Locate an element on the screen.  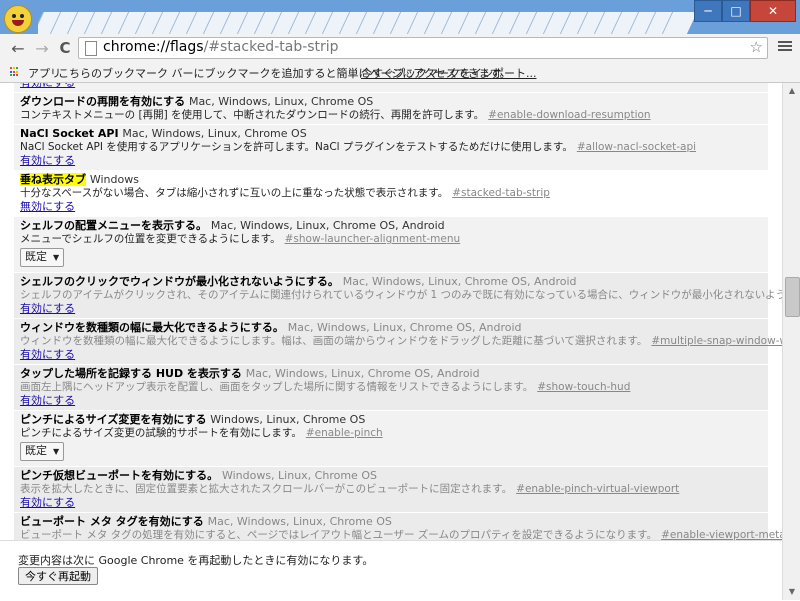
experiment-anchor-link: #enable-pinch is located at coordinates (344, 433).